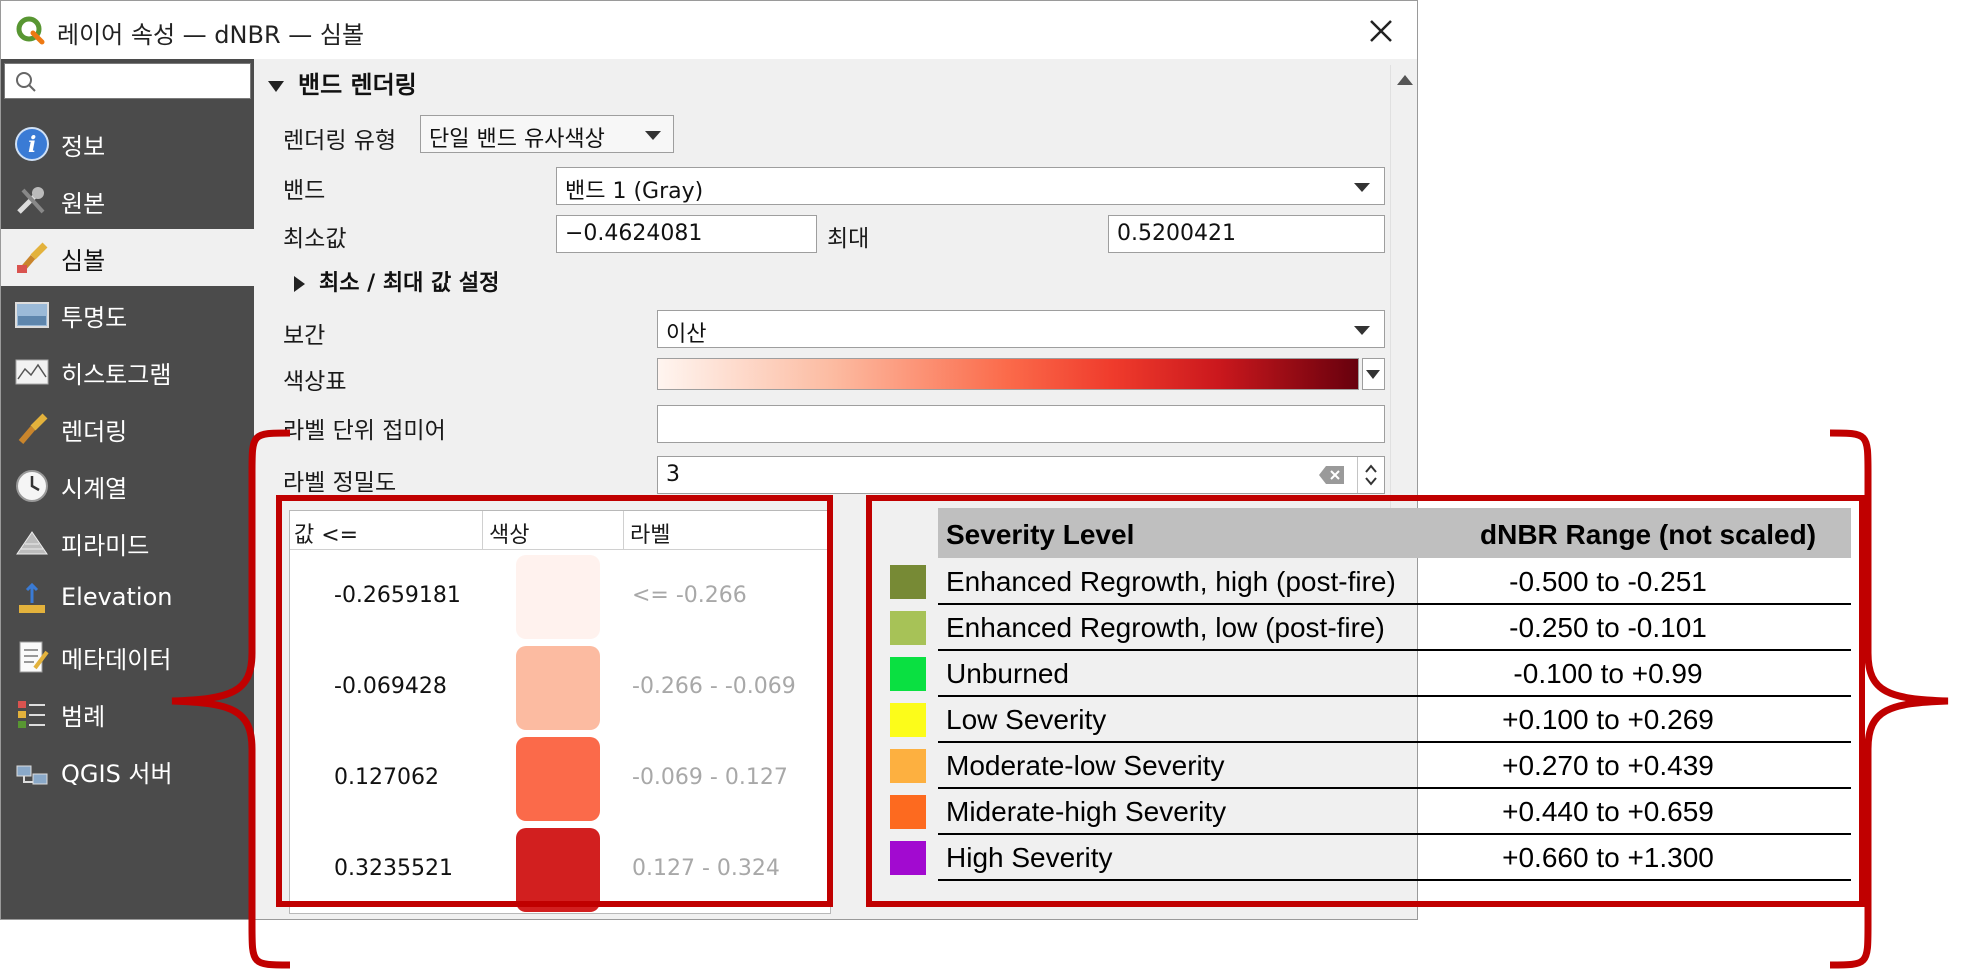 This screenshot has width=1973, height=973. Describe the element at coordinates (1365, 858) in the screenshot. I see `table-row: High Severity +0.660 to +1.300` at that location.